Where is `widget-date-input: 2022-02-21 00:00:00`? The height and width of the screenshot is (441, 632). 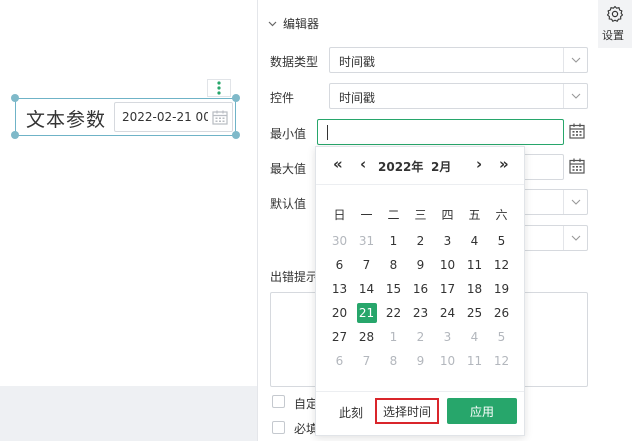 widget-date-input: 2022-02-21 00:00:00 is located at coordinates (173, 117).